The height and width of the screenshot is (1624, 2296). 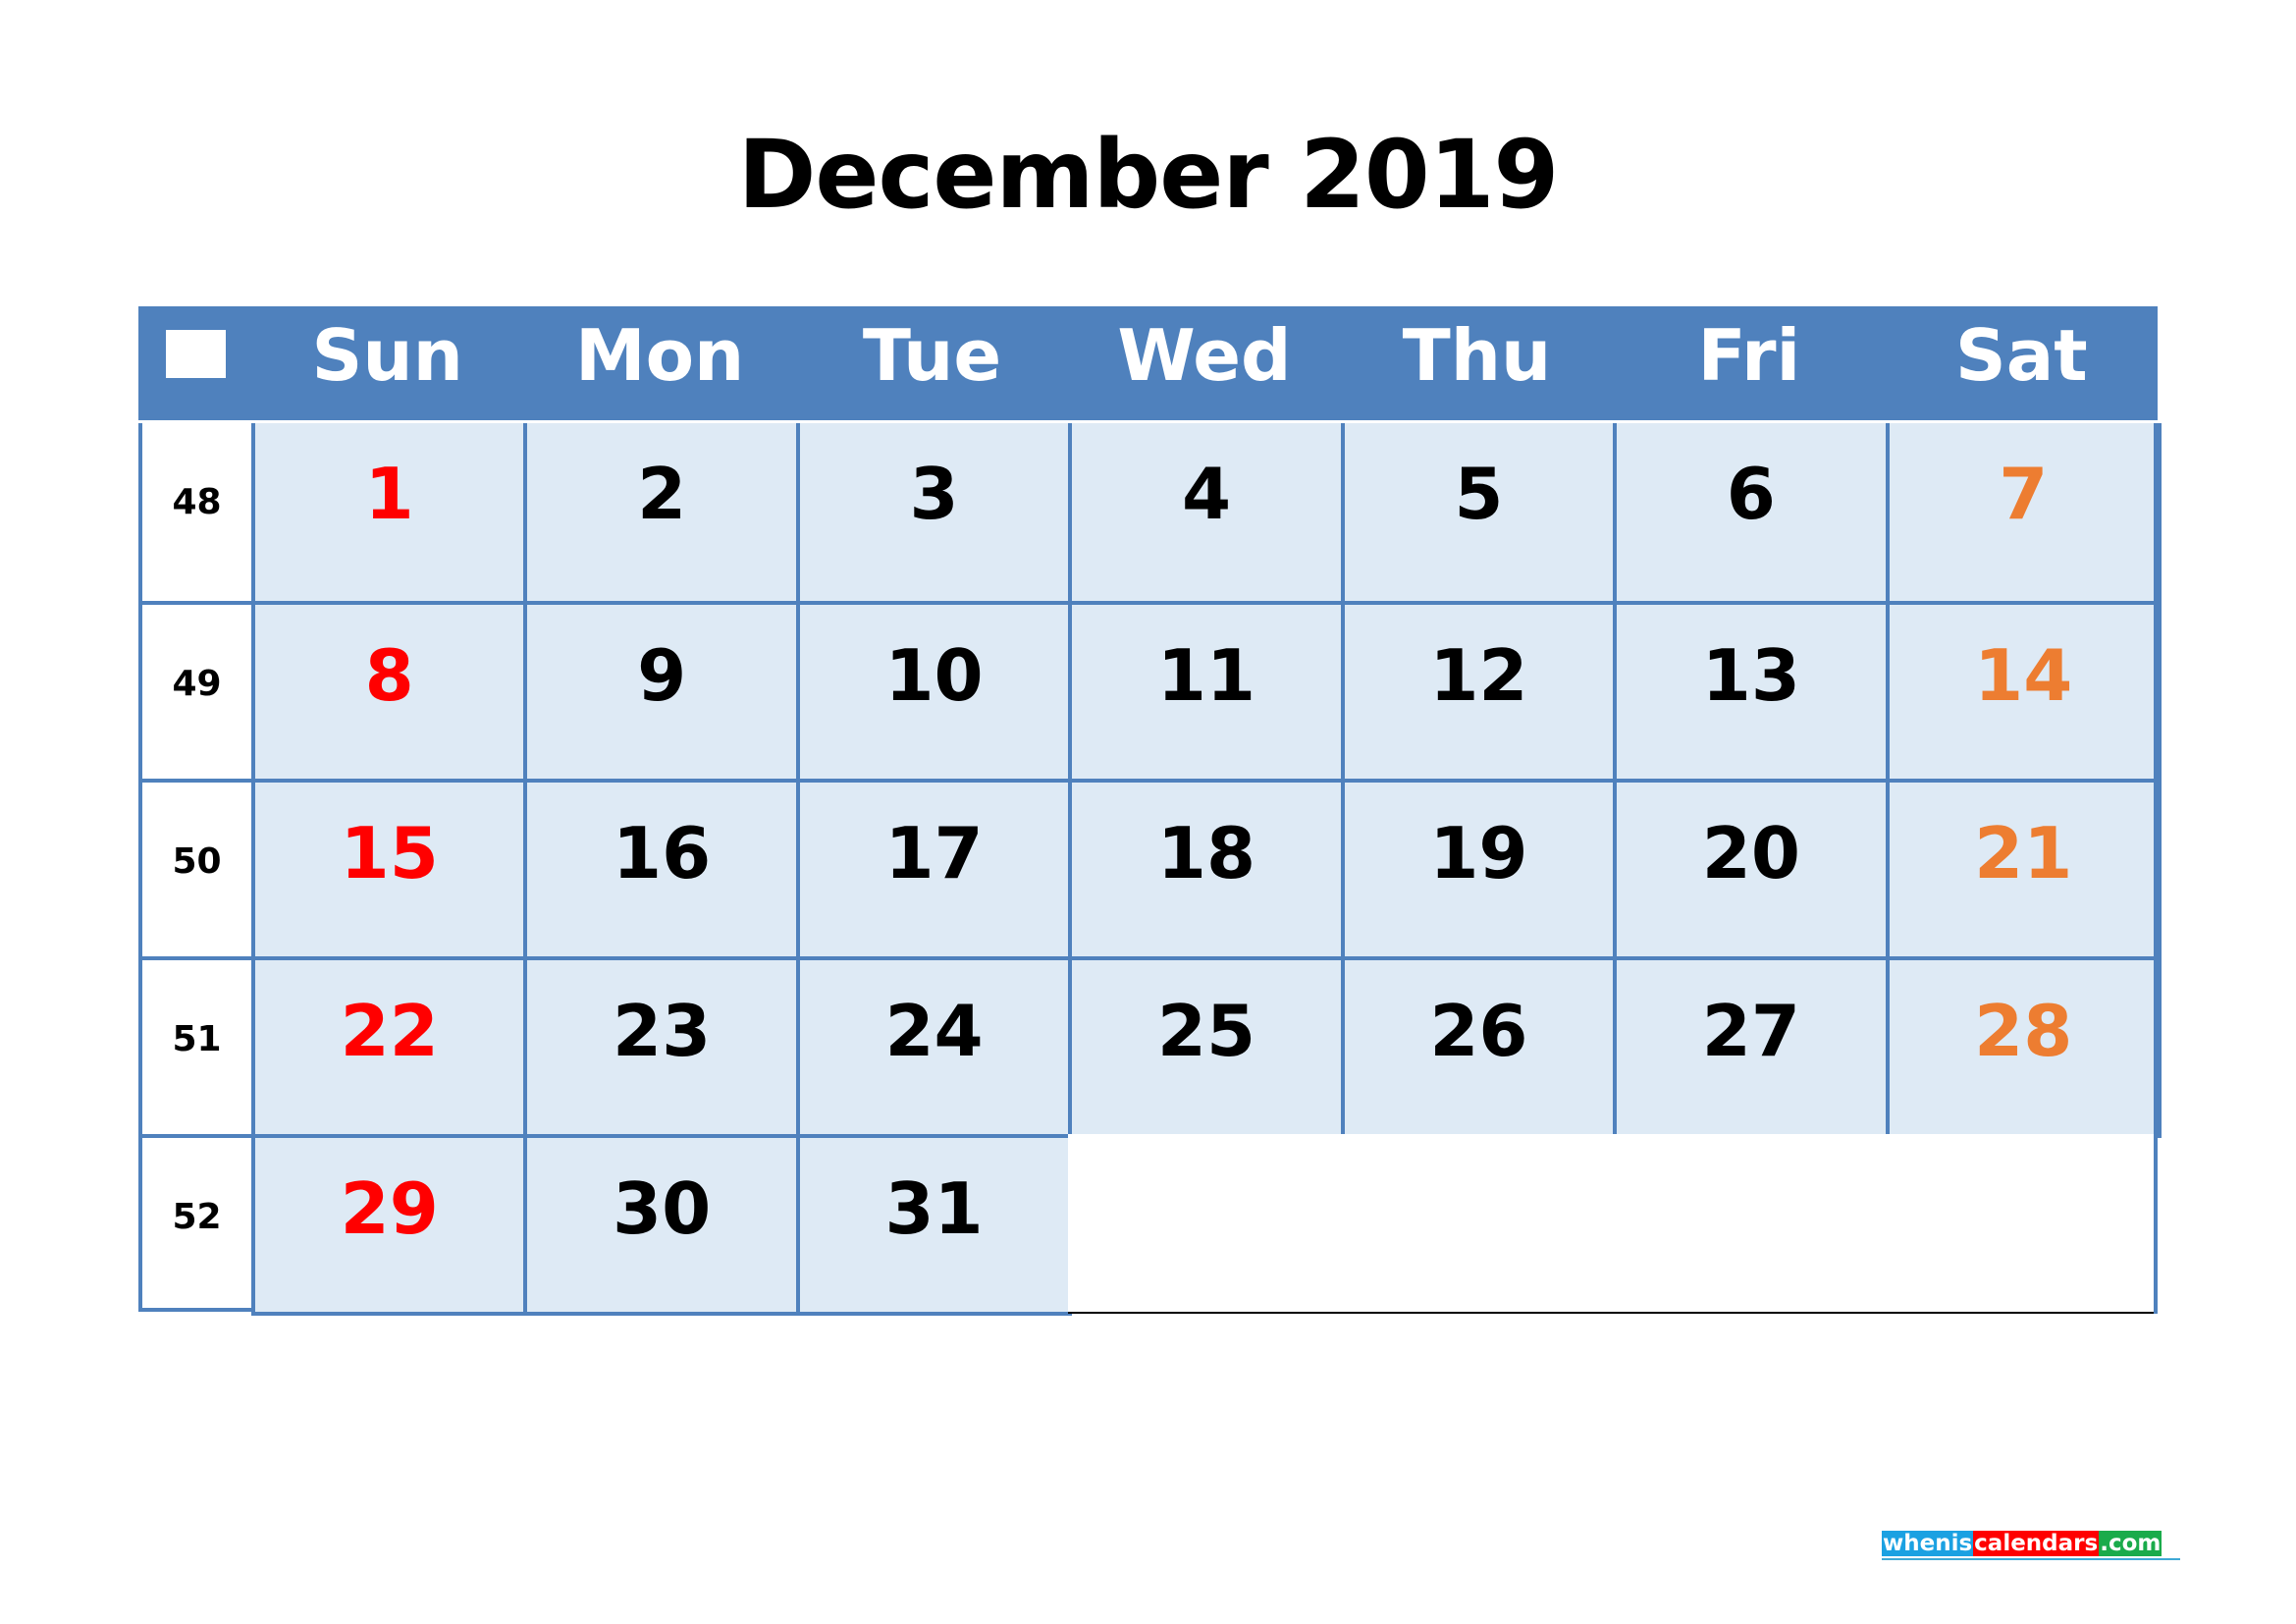 I want to click on day-number: 28, so click(x=2024, y=1031).